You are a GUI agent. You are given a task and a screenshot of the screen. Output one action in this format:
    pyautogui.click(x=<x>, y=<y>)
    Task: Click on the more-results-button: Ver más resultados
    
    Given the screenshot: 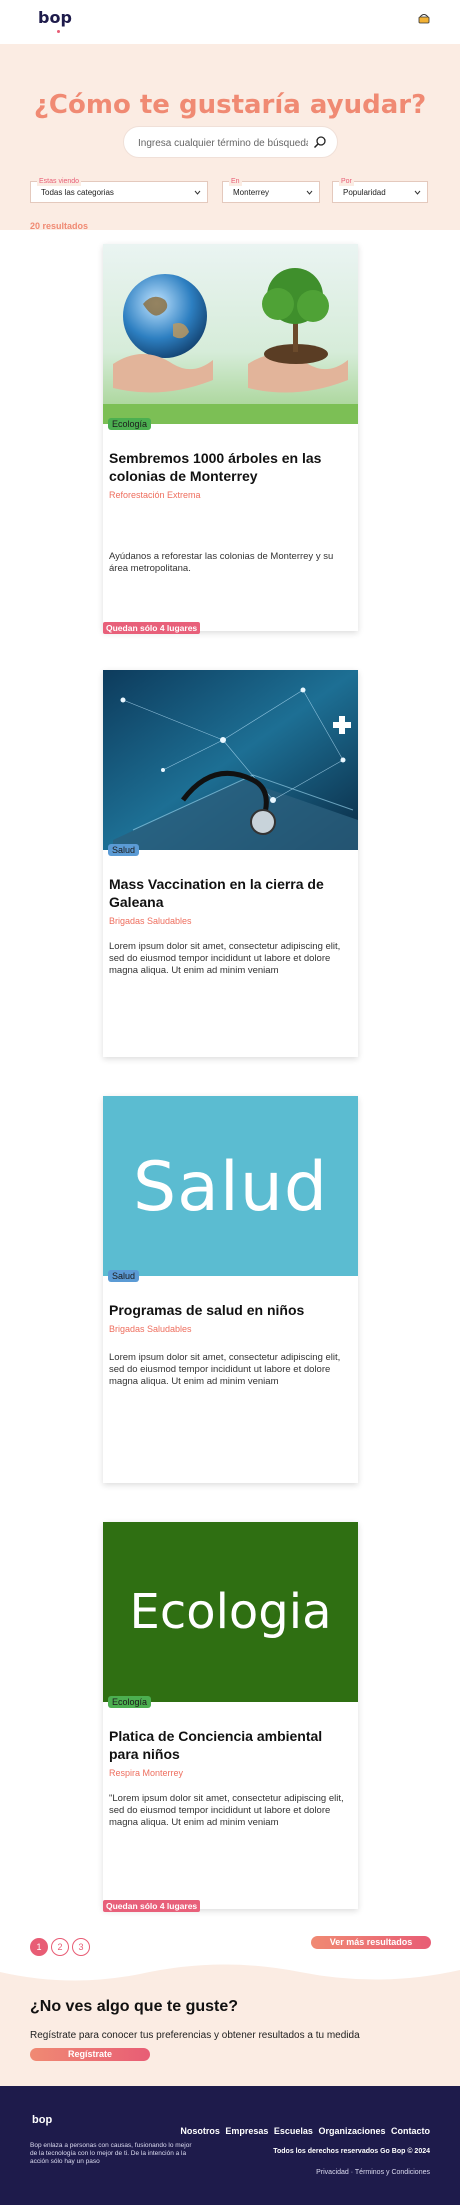 What is the action you would take?
    pyautogui.click(x=371, y=1942)
    